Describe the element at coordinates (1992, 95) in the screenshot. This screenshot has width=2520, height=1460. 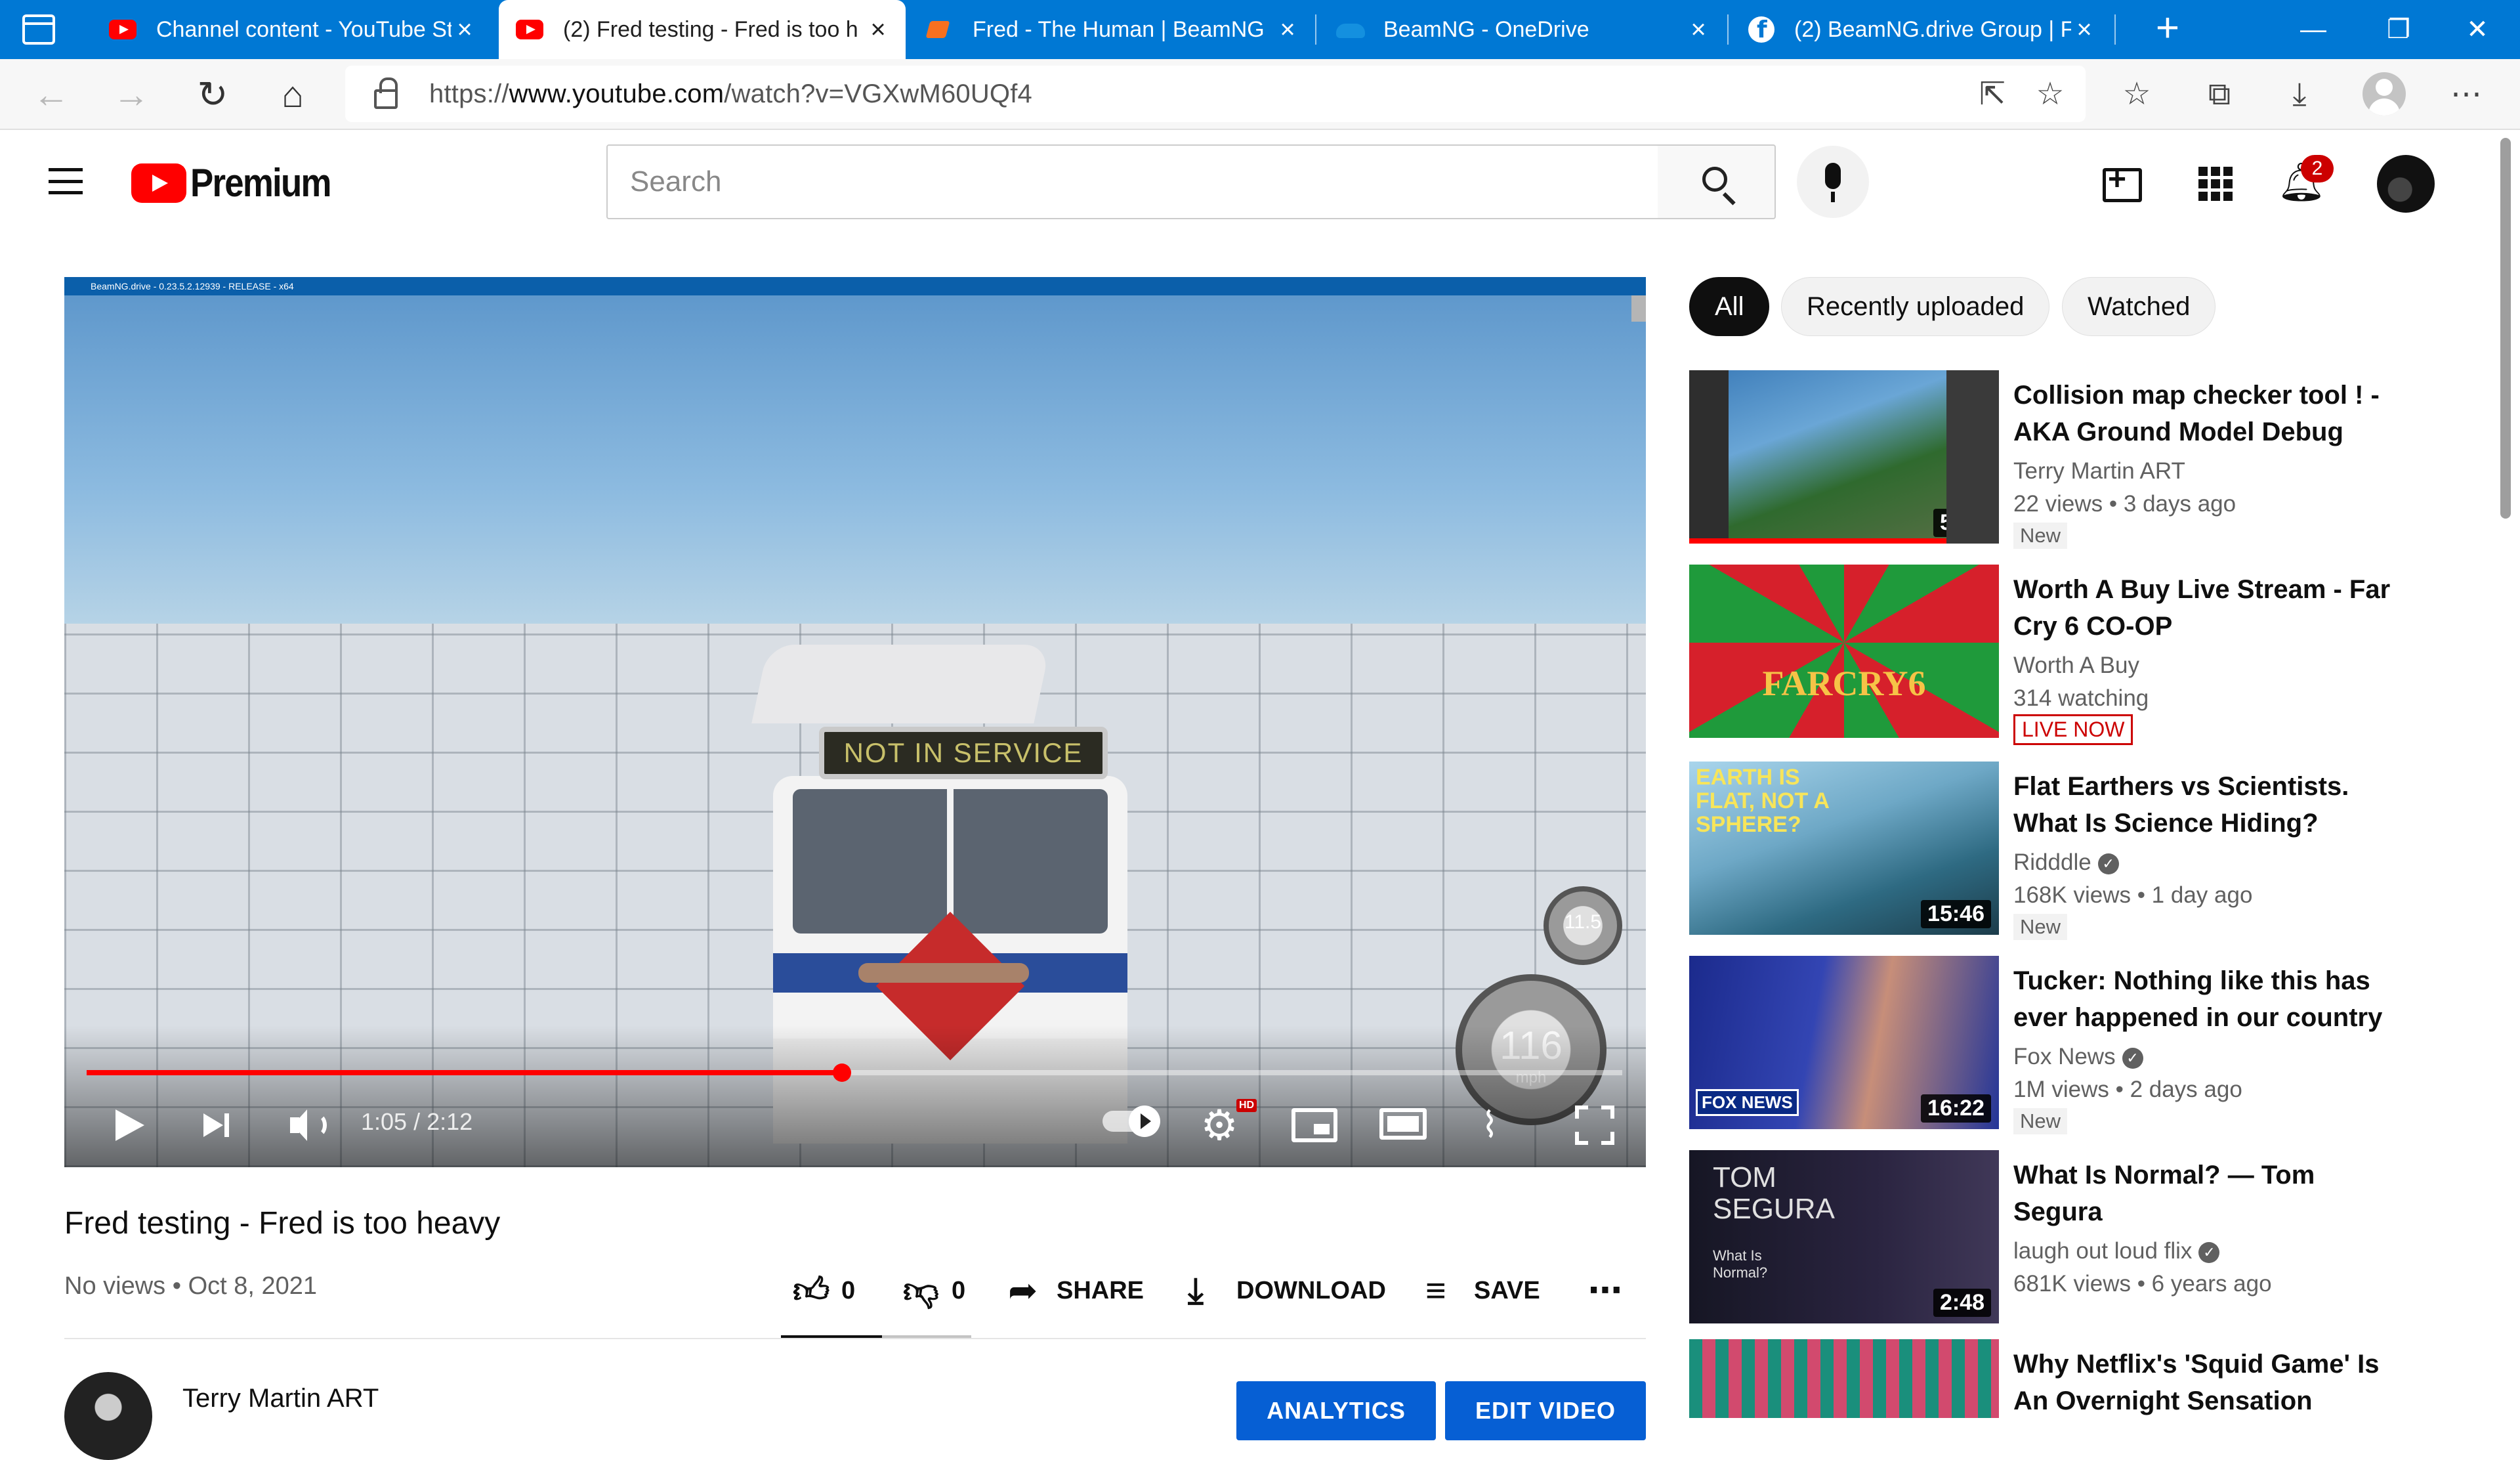
I see `open-in-app-icon: ⇱` at that location.